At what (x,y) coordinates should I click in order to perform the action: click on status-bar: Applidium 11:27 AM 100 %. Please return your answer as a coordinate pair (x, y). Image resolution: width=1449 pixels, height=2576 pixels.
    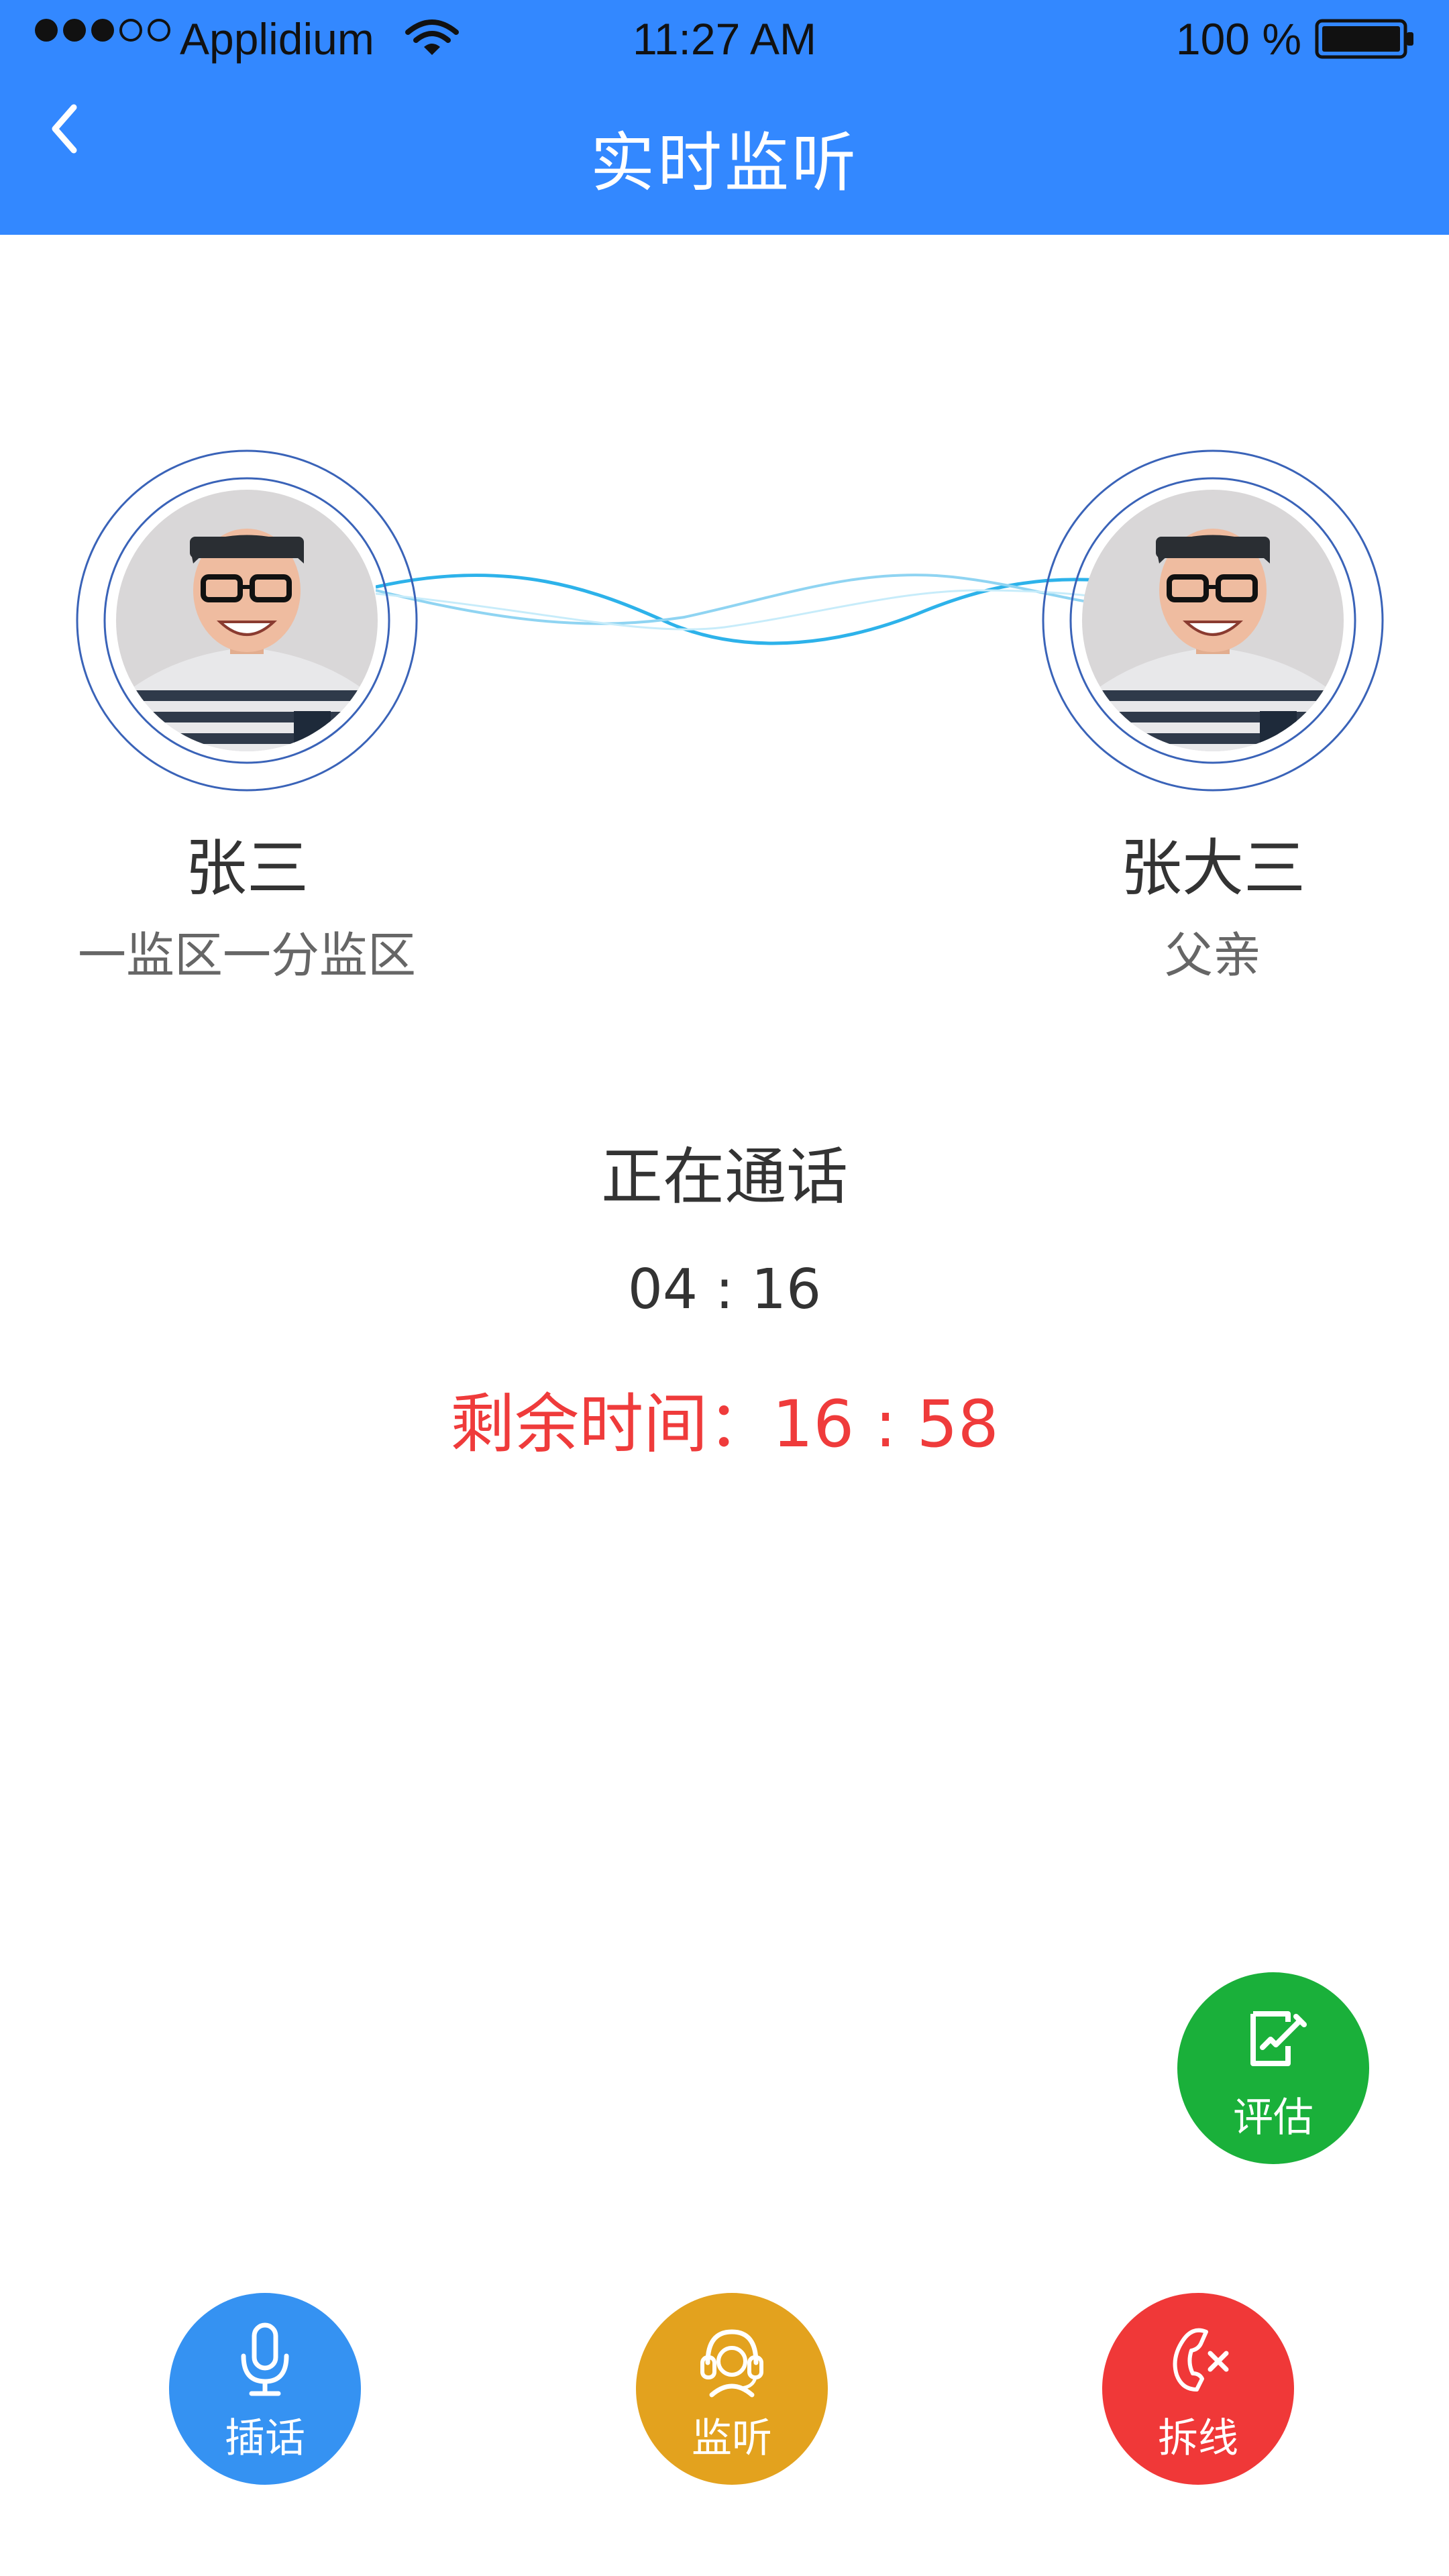
    Looking at the image, I should click on (724, 40).